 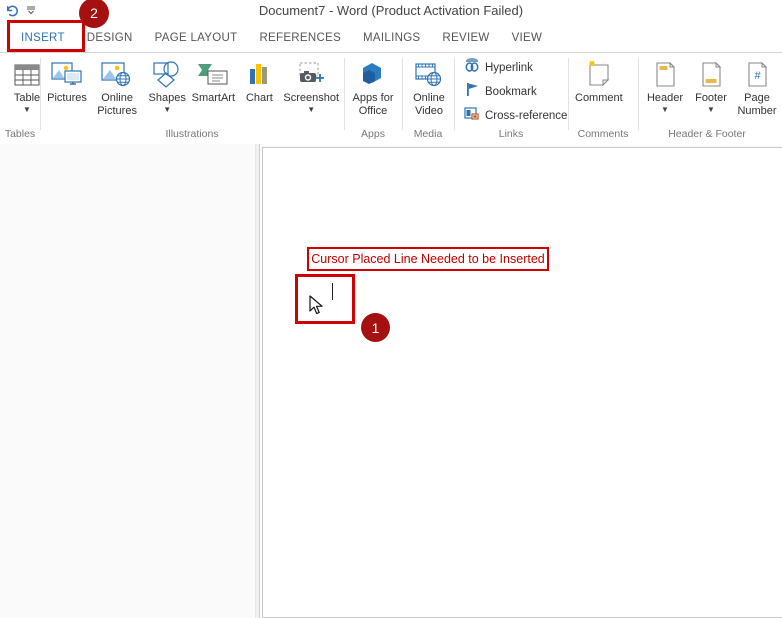 I want to click on page-number-button-label: Page Number, so click(x=757, y=104).